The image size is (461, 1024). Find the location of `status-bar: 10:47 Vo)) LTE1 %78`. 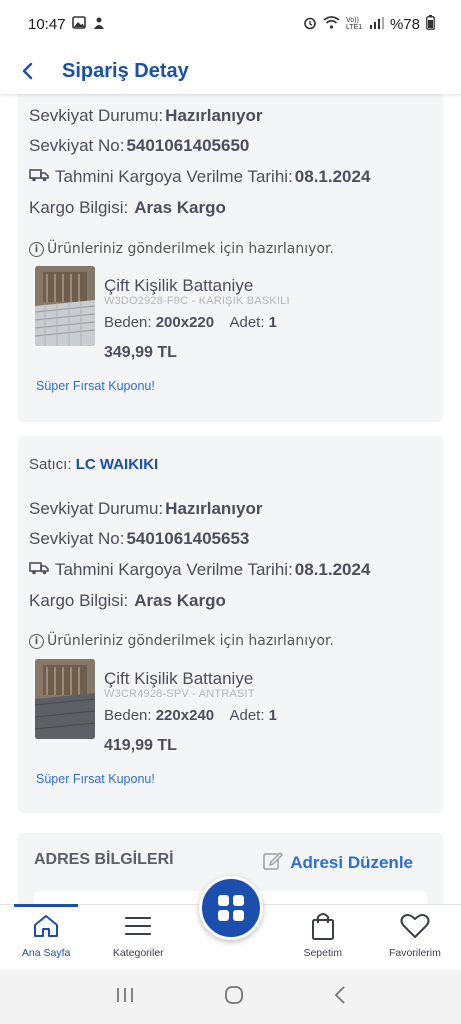

status-bar: 10:47 Vo)) LTE1 %78 is located at coordinates (230, 24).